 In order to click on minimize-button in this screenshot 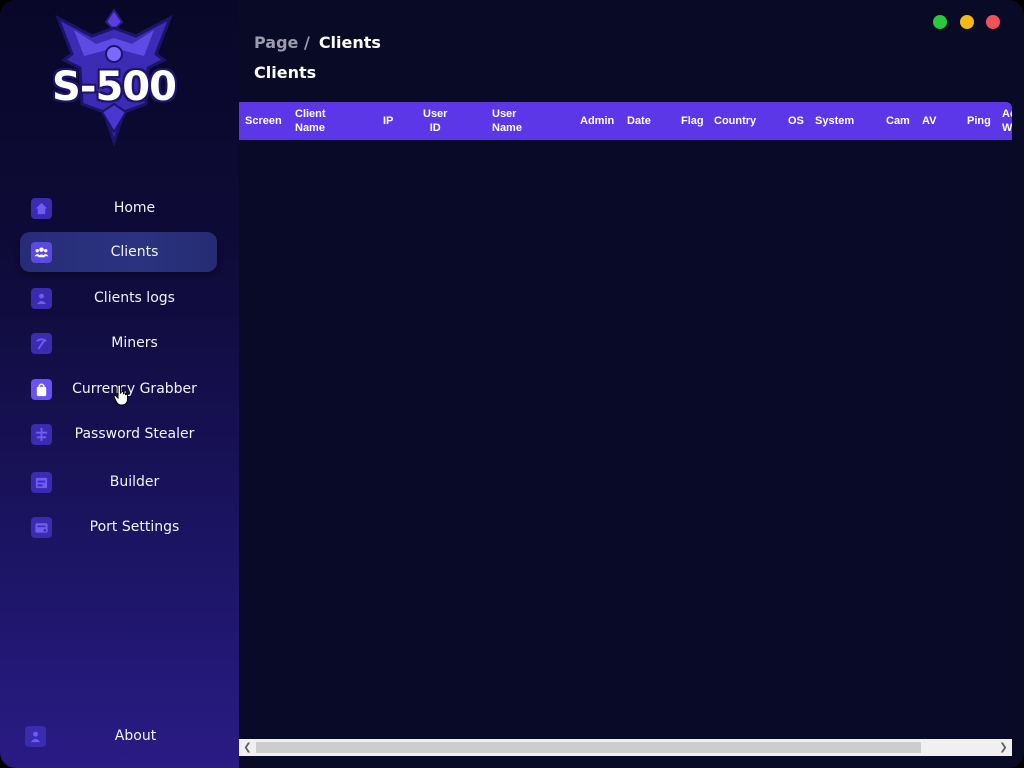, I will do `click(967, 22)`.